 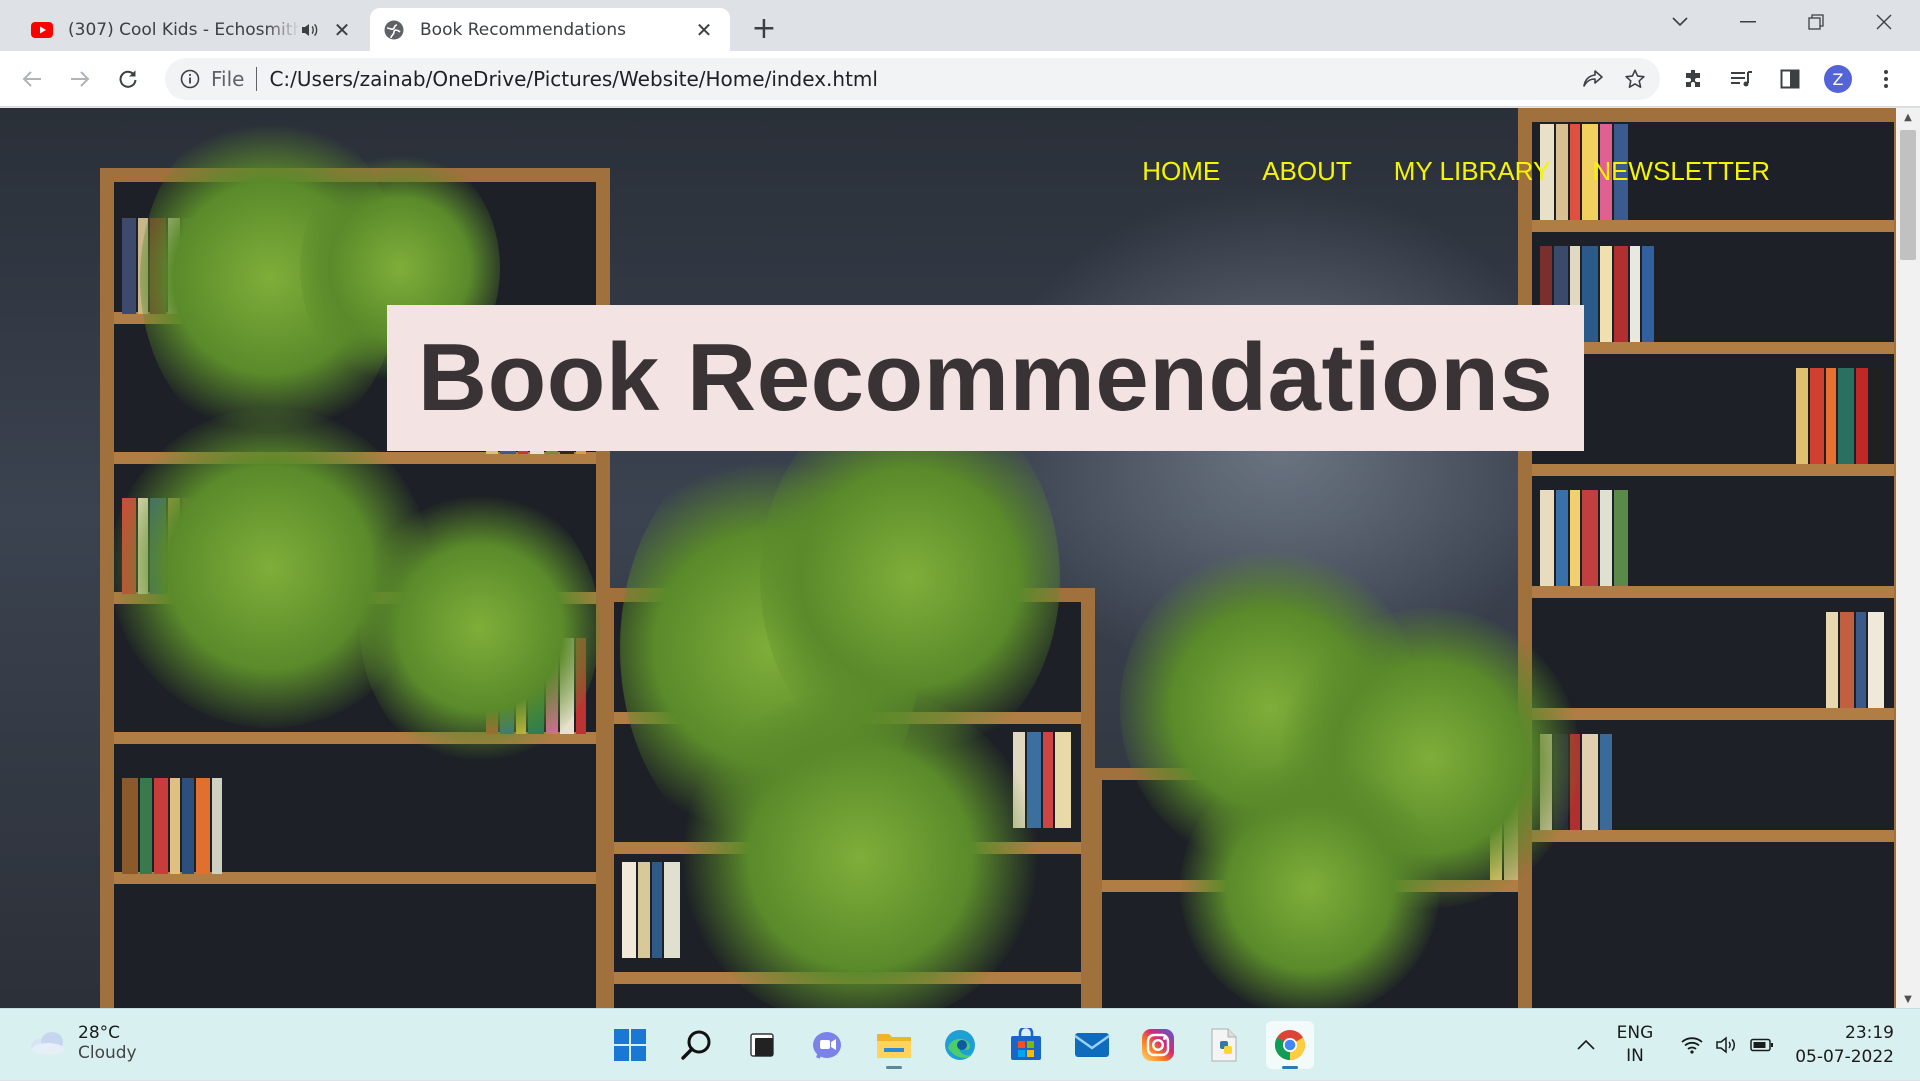 I want to click on avatar-initial: Z, so click(x=1838, y=79).